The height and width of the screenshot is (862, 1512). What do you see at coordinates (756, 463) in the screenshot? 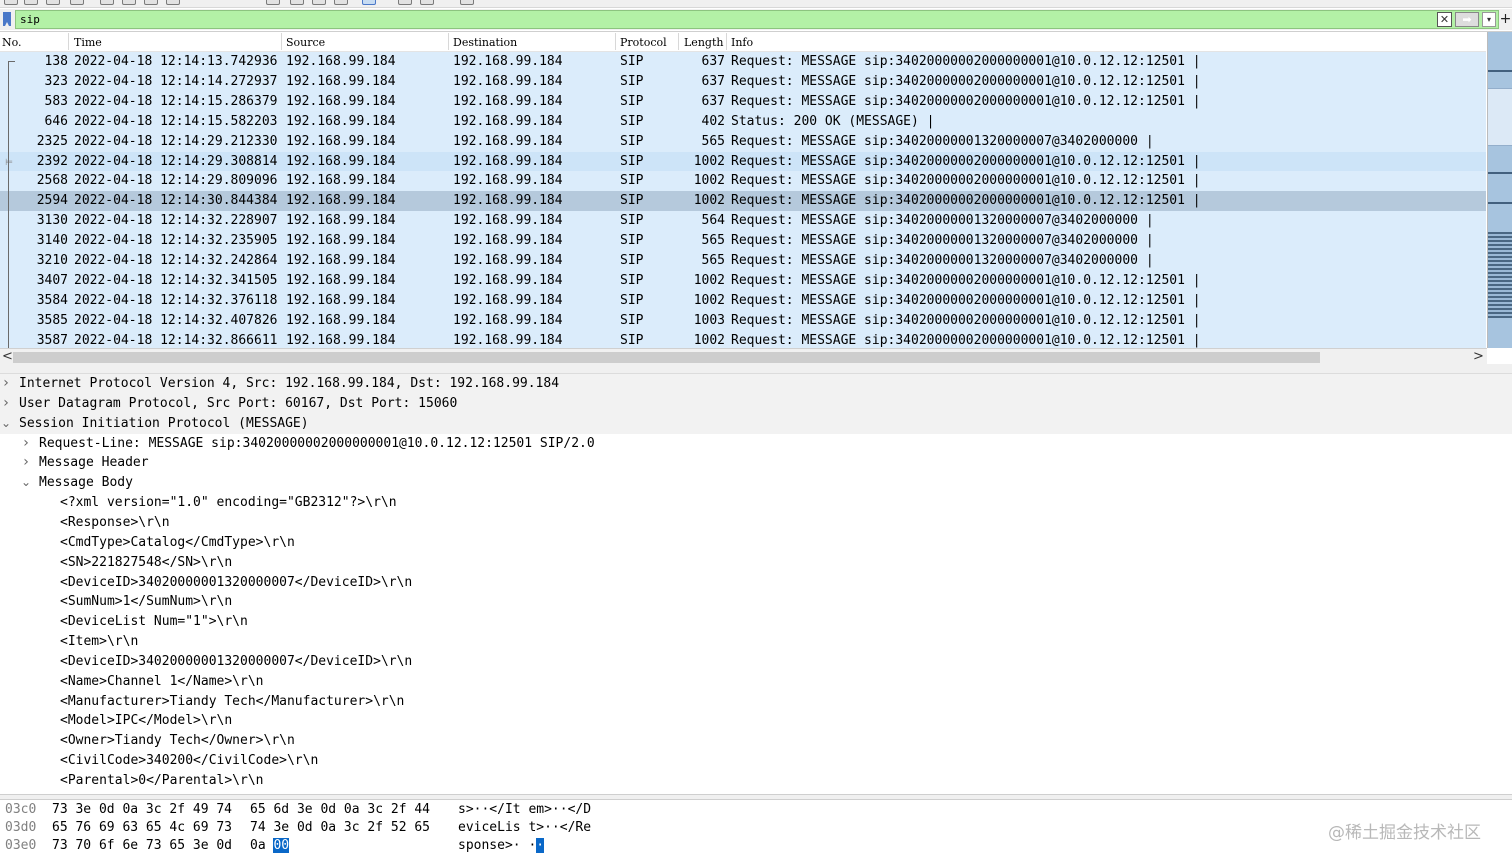
I see `detail-tree-item: › Message Header` at bounding box center [756, 463].